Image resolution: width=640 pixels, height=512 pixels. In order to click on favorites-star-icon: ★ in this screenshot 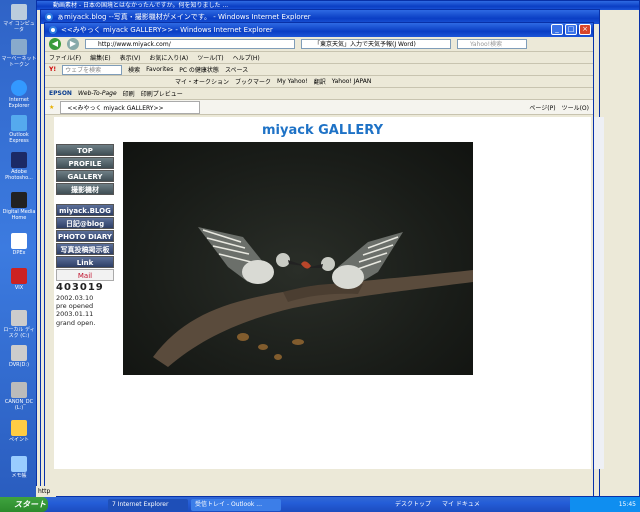, I will do `click(51, 107)`.